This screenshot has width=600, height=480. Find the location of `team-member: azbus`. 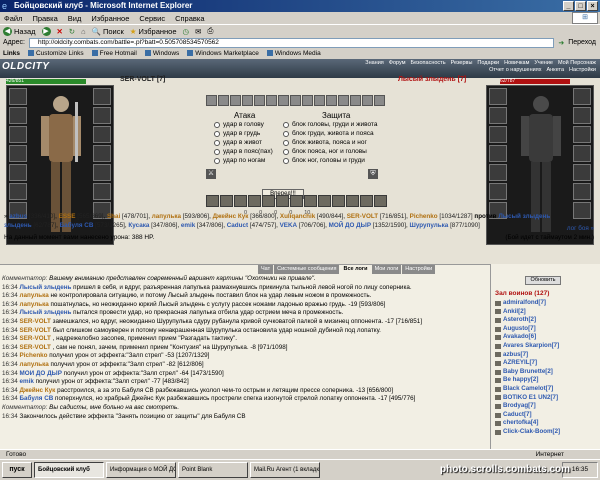

team-member: azbus is located at coordinates (18, 216).